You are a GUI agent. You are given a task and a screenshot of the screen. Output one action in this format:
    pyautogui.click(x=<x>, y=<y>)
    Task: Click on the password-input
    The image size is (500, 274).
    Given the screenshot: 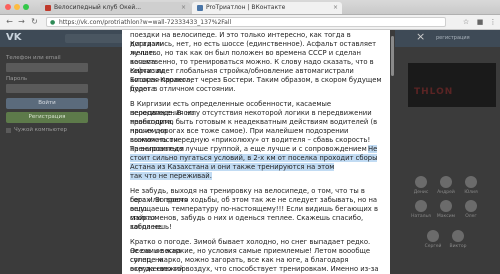 What is the action you would take?
    pyautogui.click(x=47, y=88)
    